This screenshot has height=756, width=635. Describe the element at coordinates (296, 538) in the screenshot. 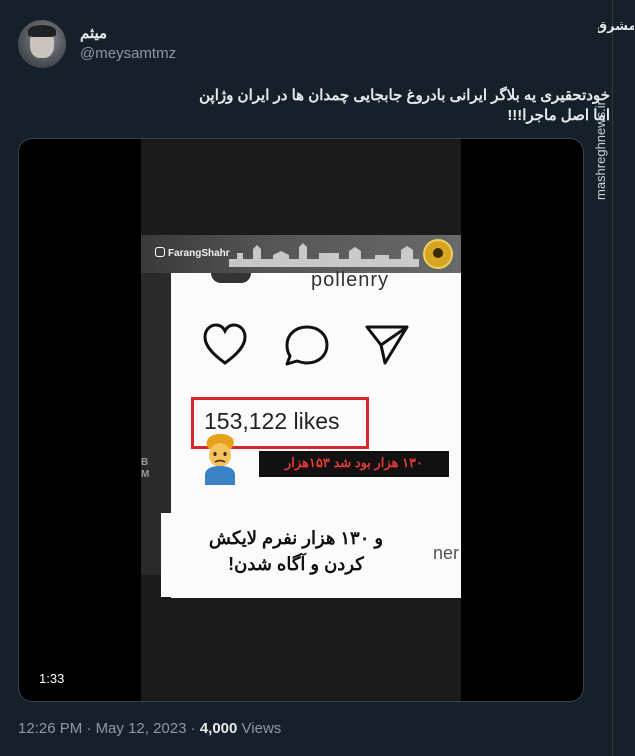

I see `white-caption-line-1: و ۱۳۰ هزار نفرم لایکش` at that location.